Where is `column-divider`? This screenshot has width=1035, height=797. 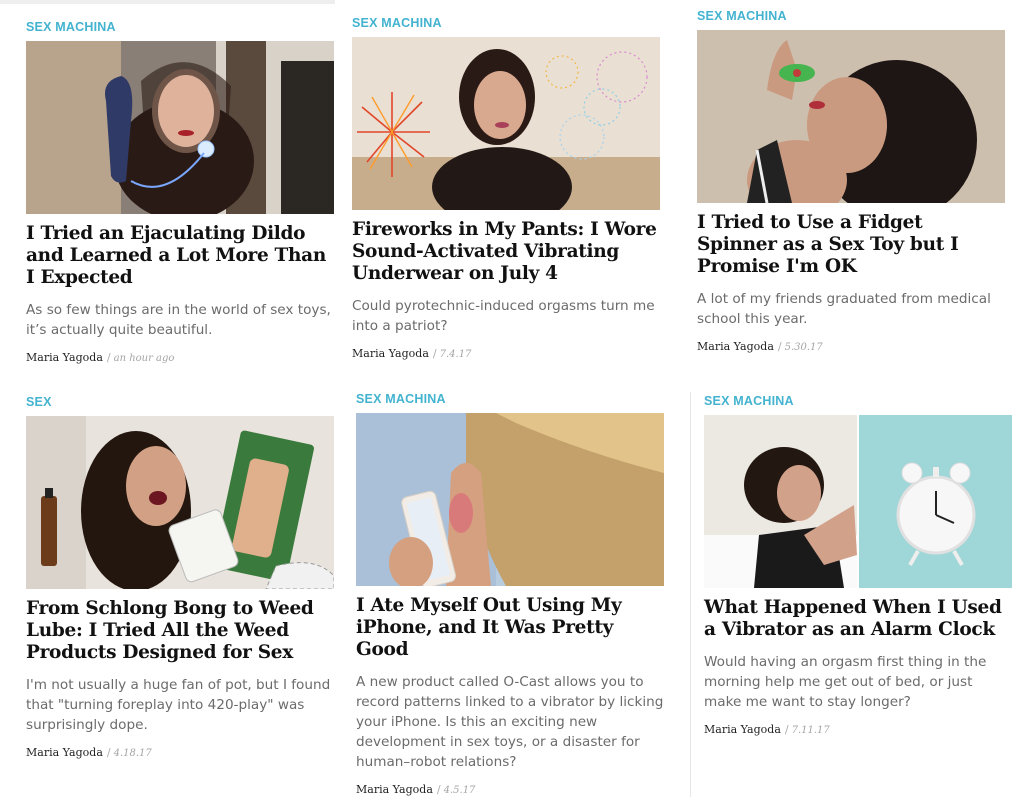 column-divider is located at coordinates (690, 594).